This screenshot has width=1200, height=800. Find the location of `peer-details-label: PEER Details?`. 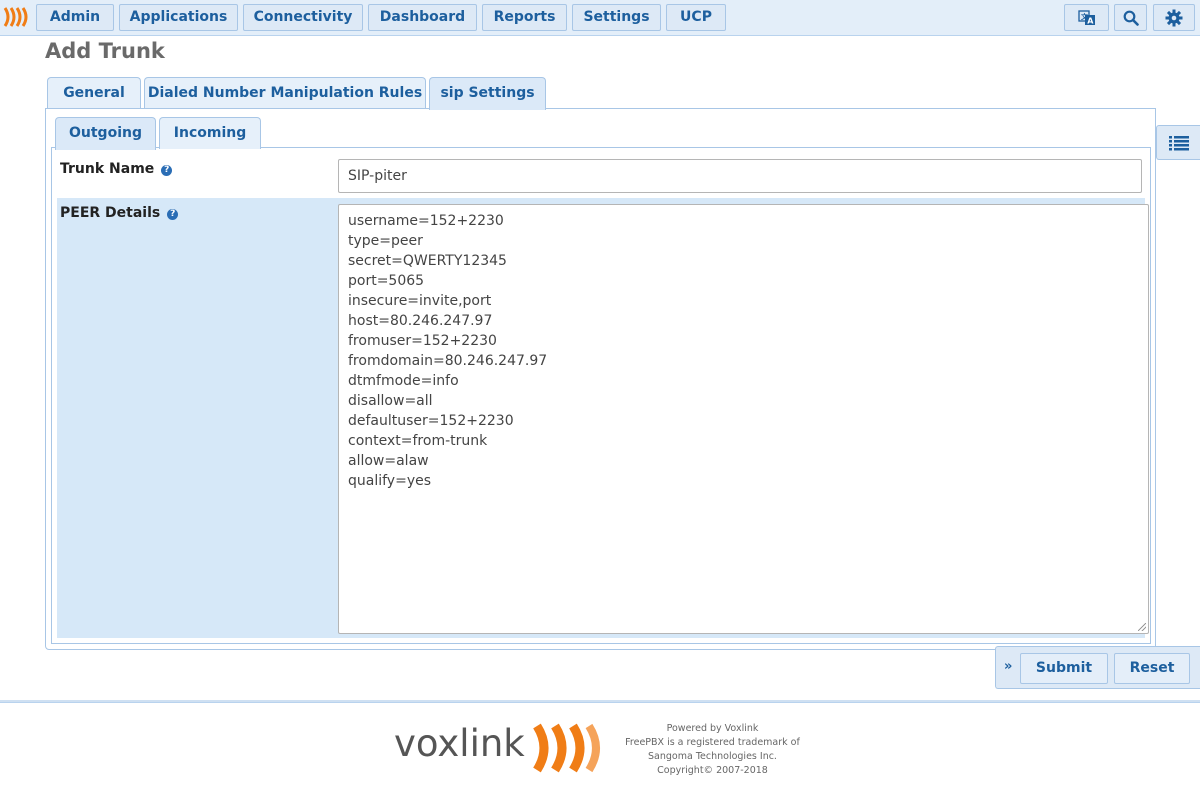

peer-details-label: PEER Details? is located at coordinates (119, 213).